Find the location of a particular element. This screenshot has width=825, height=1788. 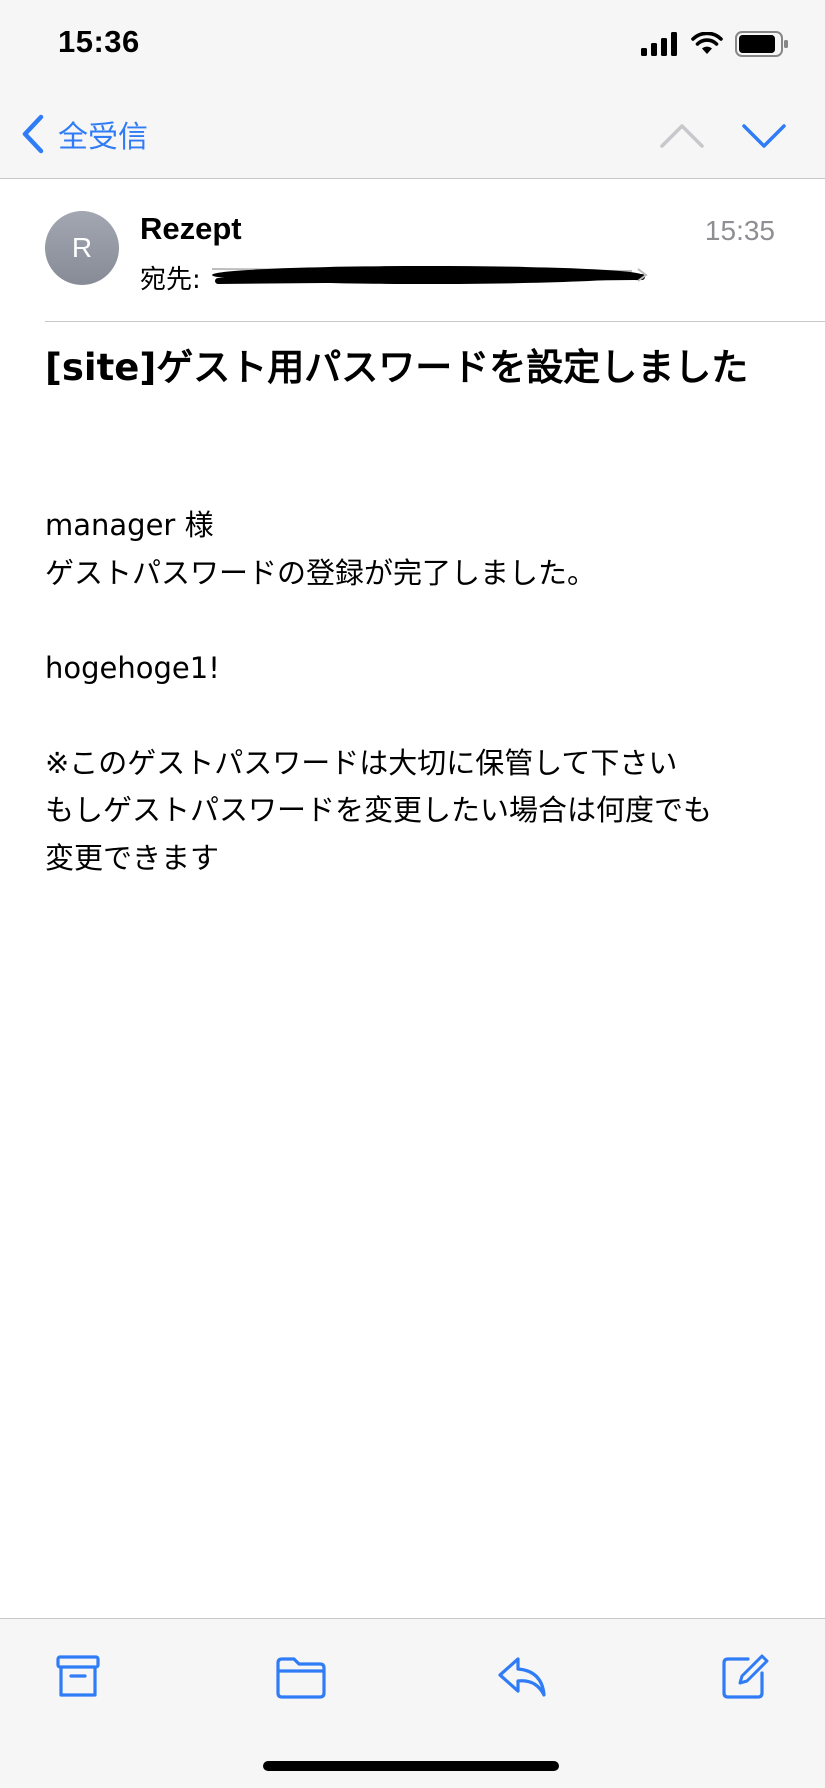

status-icons is located at coordinates (715, 44).